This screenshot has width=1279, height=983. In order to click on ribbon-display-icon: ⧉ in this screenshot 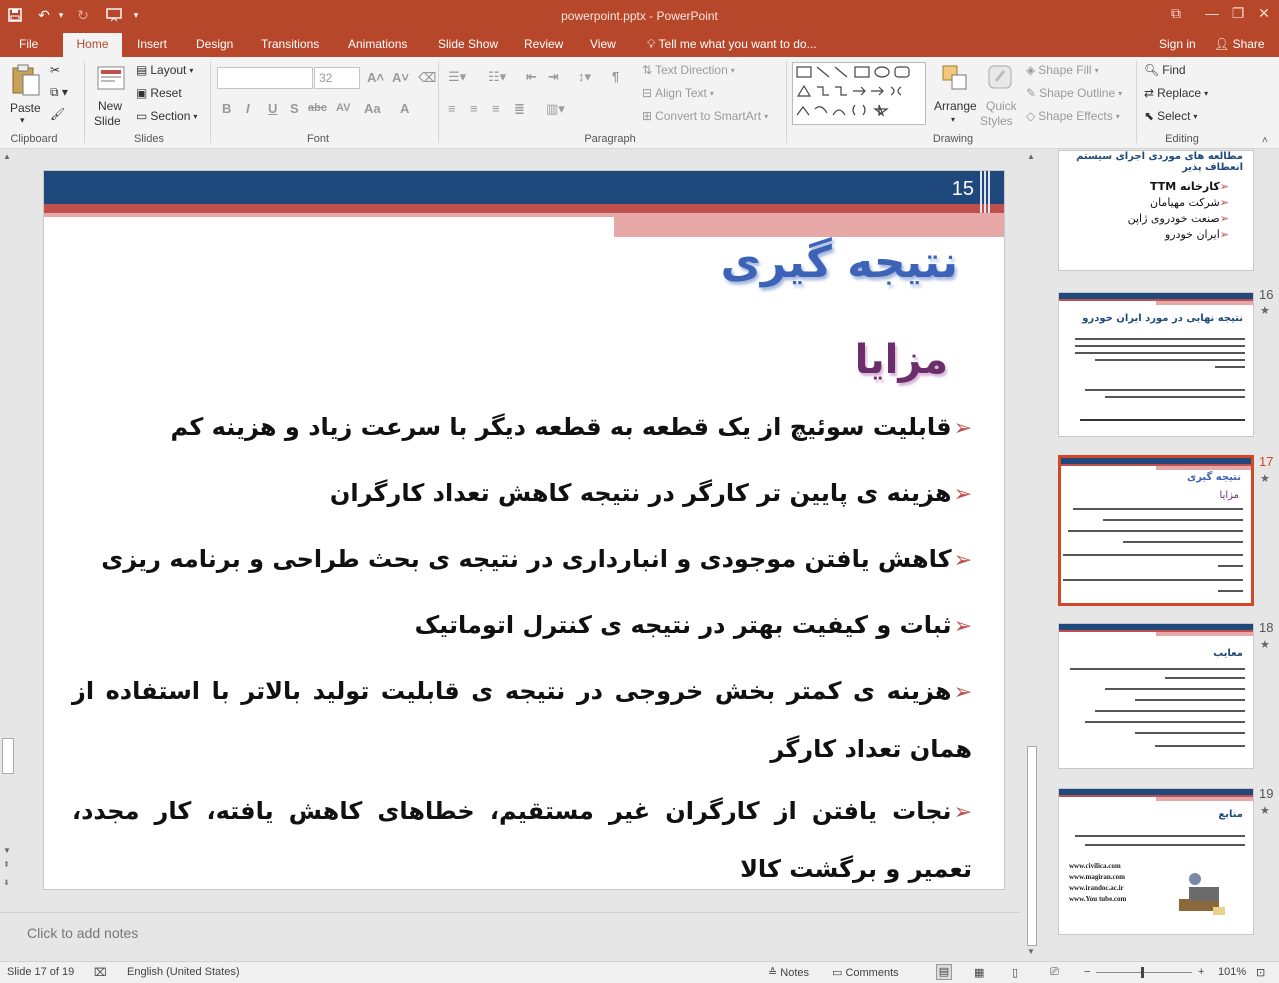, I will do `click(1176, 13)`.